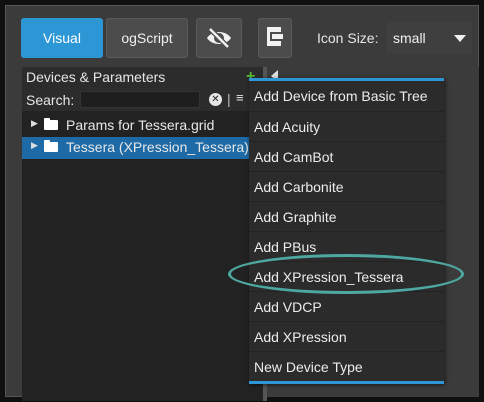  Describe the element at coordinates (346, 186) in the screenshot. I see `menu-item-add-carbonite: Add Carbonite` at that location.